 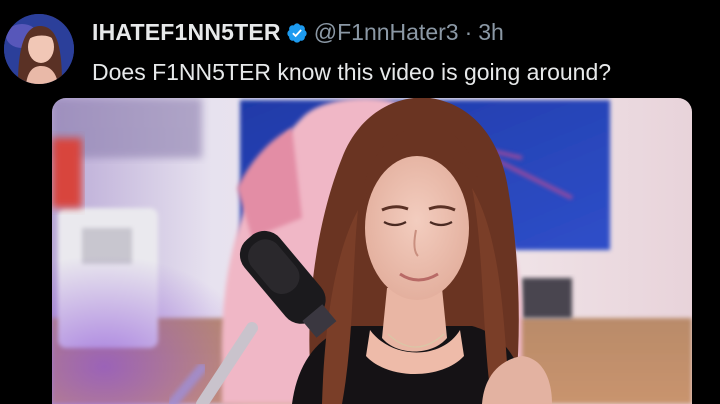 I want to click on handle: @F1nnHater3, so click(x=386, y=32).